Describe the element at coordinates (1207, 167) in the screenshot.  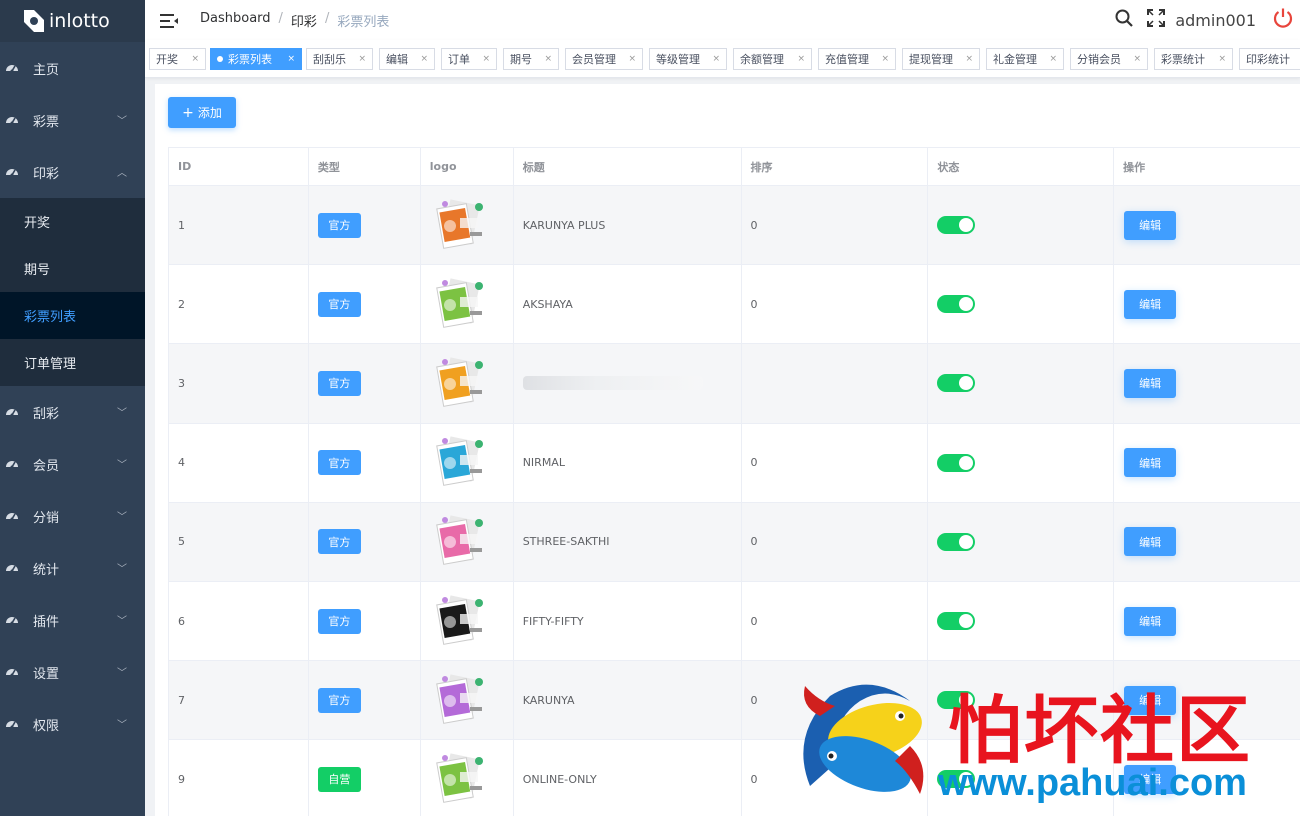
I see `column-header-actions: 操作` at that location.